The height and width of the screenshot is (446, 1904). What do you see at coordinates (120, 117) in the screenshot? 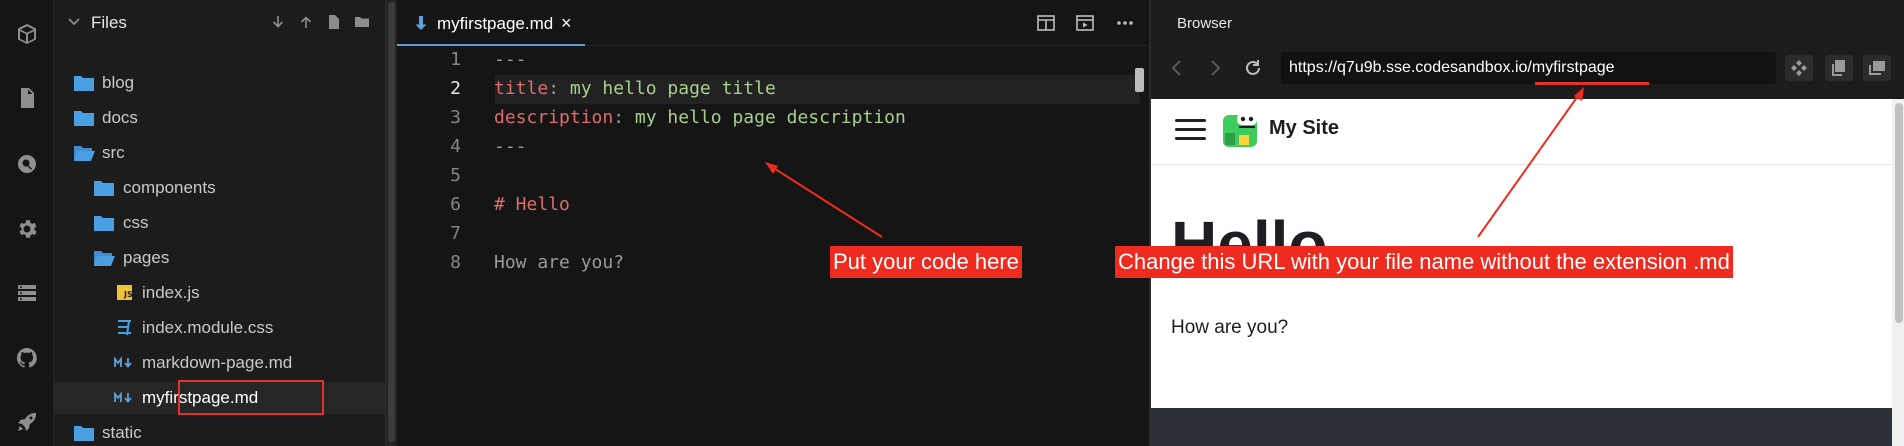
I see `tree-item-label: docs` at bounding box center [120, 117].